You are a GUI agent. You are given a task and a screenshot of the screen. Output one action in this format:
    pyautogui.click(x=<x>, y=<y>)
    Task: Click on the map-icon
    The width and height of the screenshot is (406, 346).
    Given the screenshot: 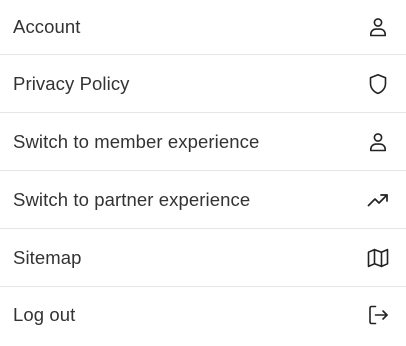 What is the action you would take?
    pyautogui.click(x=378, y=258)
    